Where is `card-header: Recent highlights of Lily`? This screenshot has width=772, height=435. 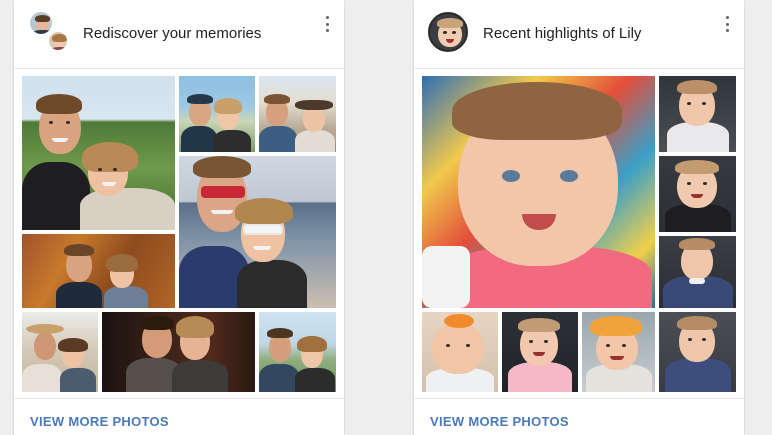 card-header: Recent highlights of Lily is located at coordinates (579, 34).